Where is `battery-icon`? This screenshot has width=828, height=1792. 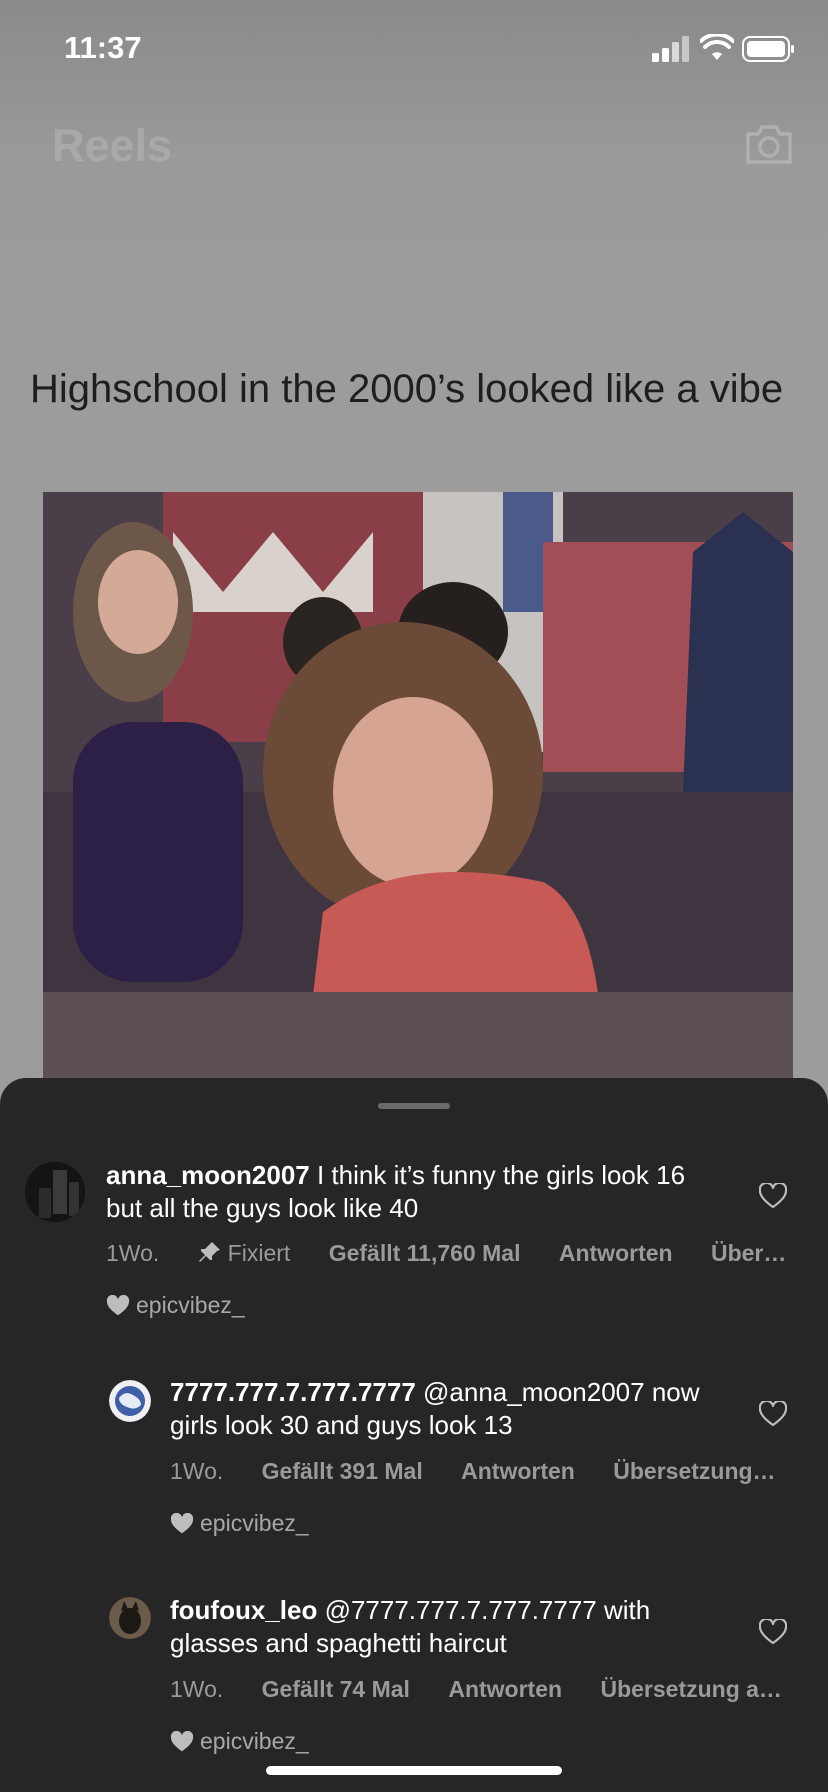
battery-icon is located at coordinates (768, 49).